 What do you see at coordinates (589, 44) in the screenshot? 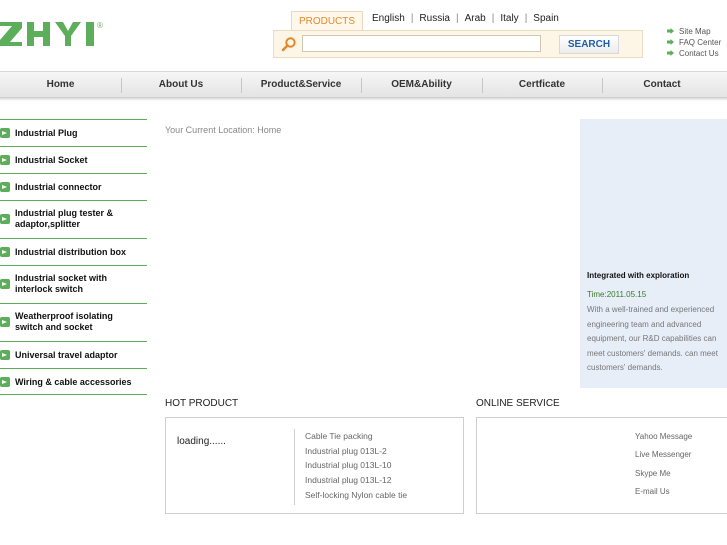
I see `search-button: SEARCH` at bounding box center [589, 44].